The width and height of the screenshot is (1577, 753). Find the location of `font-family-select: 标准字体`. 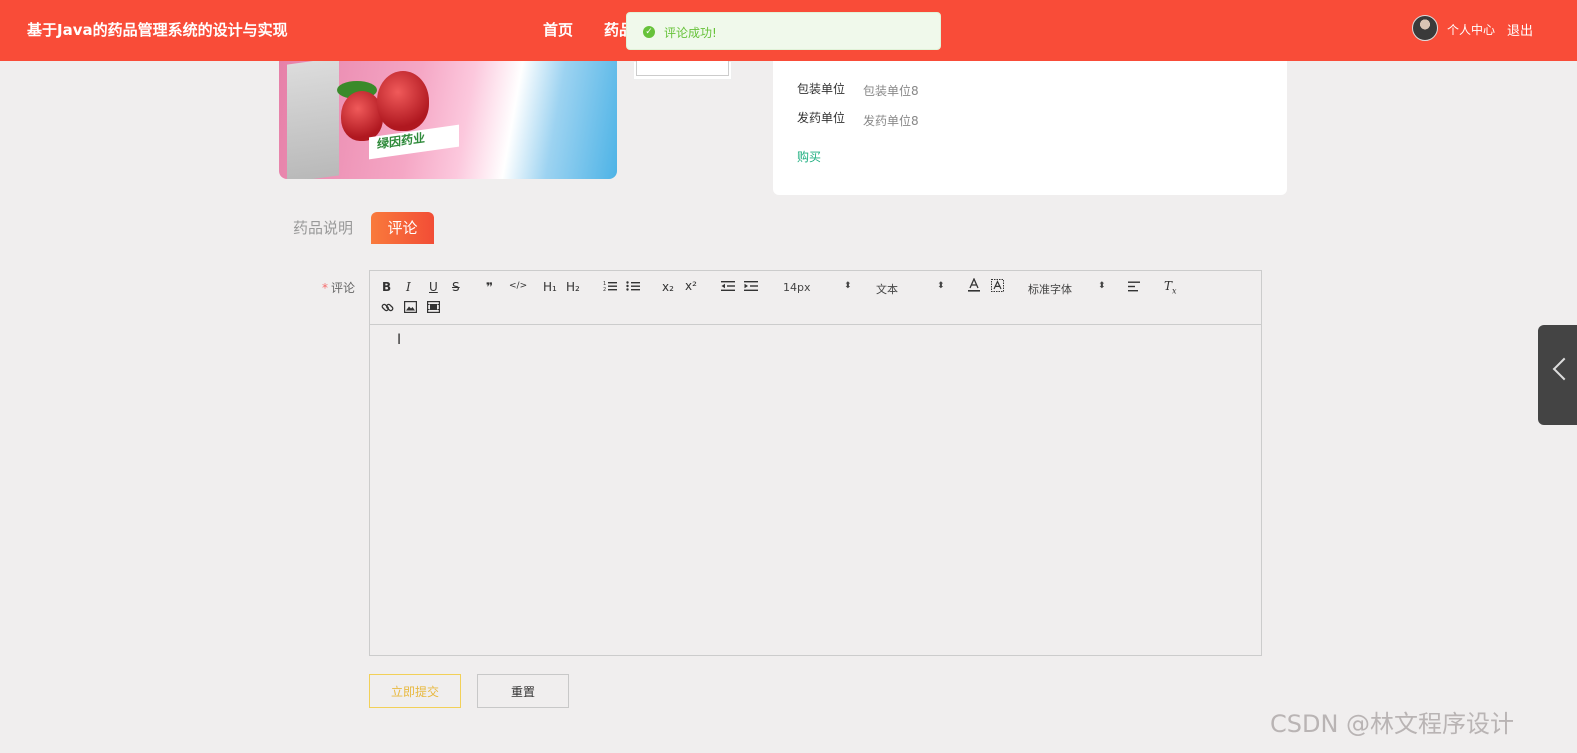

font-family-select: 标准字体 is located at coordinates (1050, 289).